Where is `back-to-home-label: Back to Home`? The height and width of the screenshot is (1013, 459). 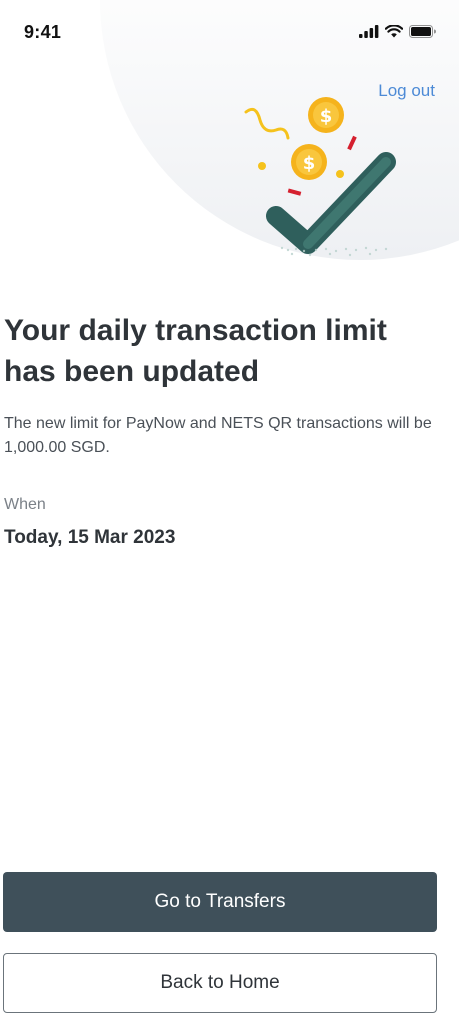 back-to-home-label: Back to Home is located at coordinates (220, 982).